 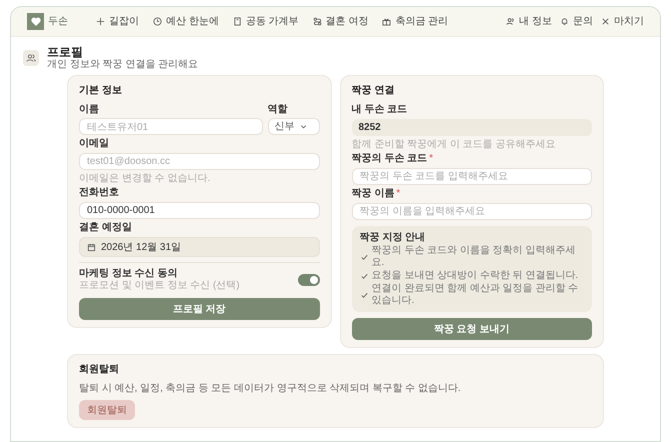 What do you see at coordinates (309, 280) in the screenshot?
I see `toggle-switch` at bounding box center [309, 280].